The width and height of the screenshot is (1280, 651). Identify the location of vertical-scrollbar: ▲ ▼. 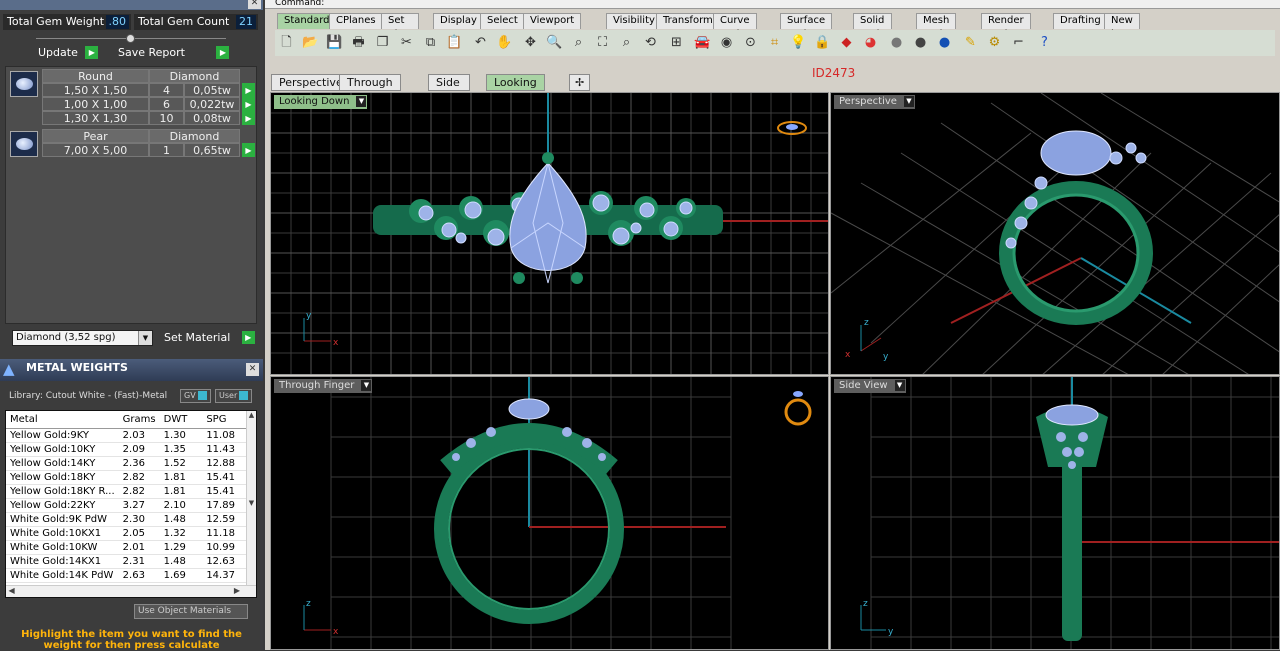
(251, 499).